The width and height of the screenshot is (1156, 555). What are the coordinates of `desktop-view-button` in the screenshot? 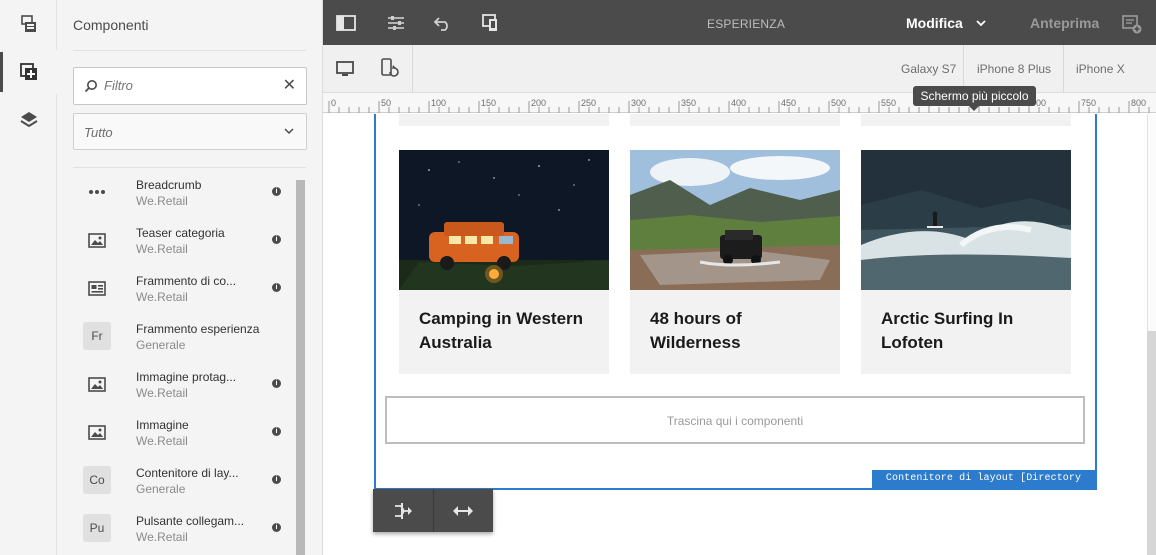 It's located at (345, 69).